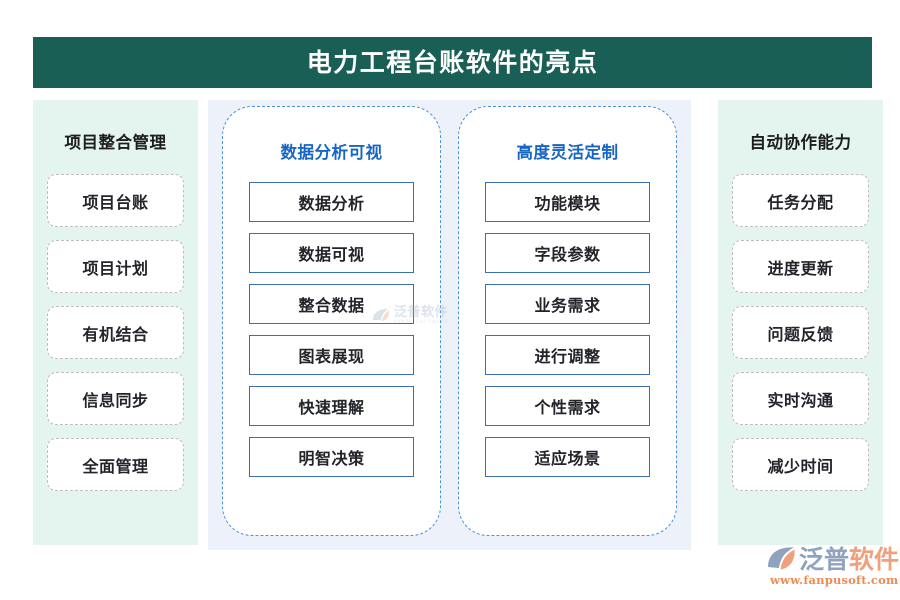 The height and width of the screenshot is (600, 900). What do you see at coordinates (115, 398) in the screenshot?
I see `list-item: 信息同步` at bounding box center [115, 398].